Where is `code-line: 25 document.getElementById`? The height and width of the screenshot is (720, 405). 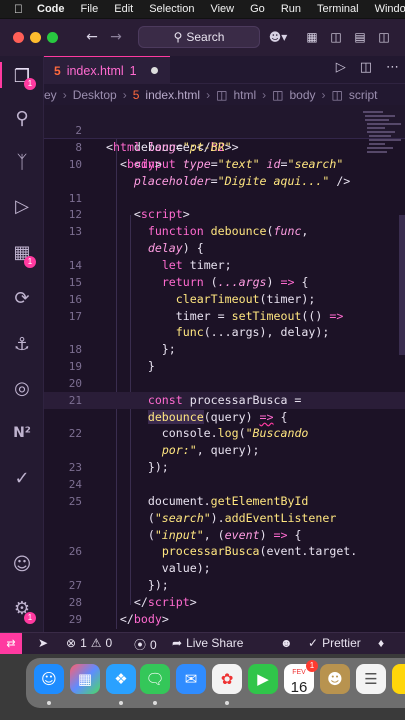
code-line: 25 document.getElementById is located at coordinates (224, 501).